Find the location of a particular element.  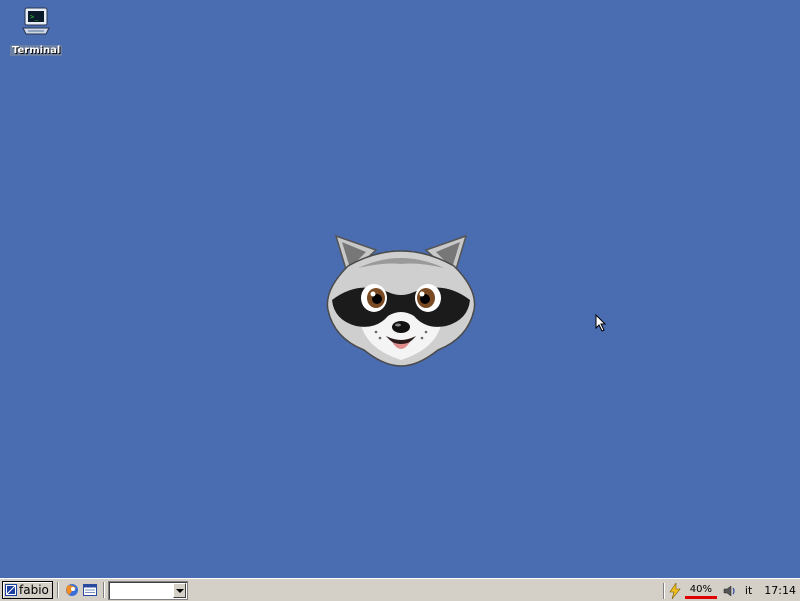

battery-label: 40% is located at coordinates (701, 589).